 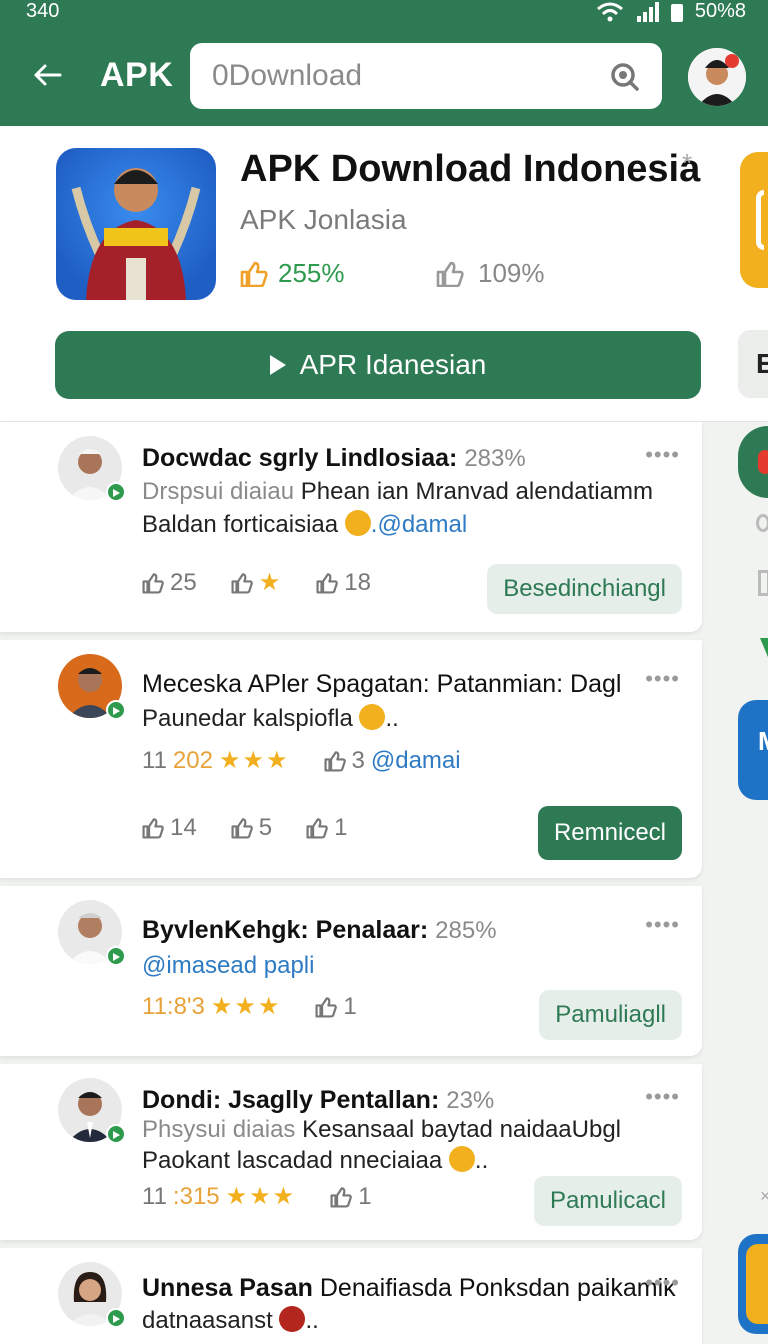 What do you see at coordinates (764, 650) in the screenshot?
I see `peek-check-icon` at bounding box center [764, 650].